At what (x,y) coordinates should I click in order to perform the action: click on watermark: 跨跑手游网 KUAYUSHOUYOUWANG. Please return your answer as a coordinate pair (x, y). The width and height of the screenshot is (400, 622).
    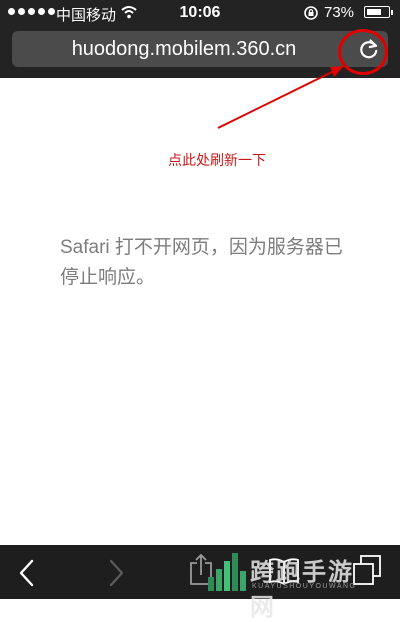
    Looking at the image, I should click on (281, 583).